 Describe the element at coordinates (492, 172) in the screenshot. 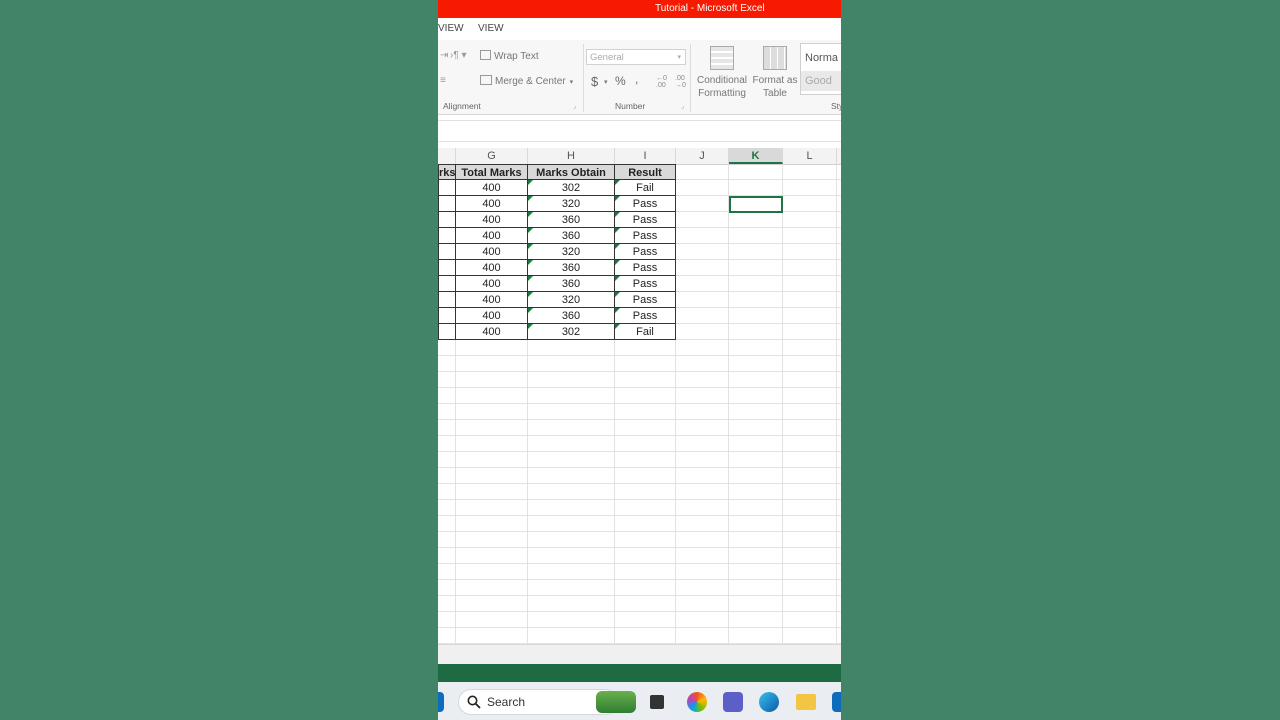

I see `table-header-cell: Total Marks` at that location.